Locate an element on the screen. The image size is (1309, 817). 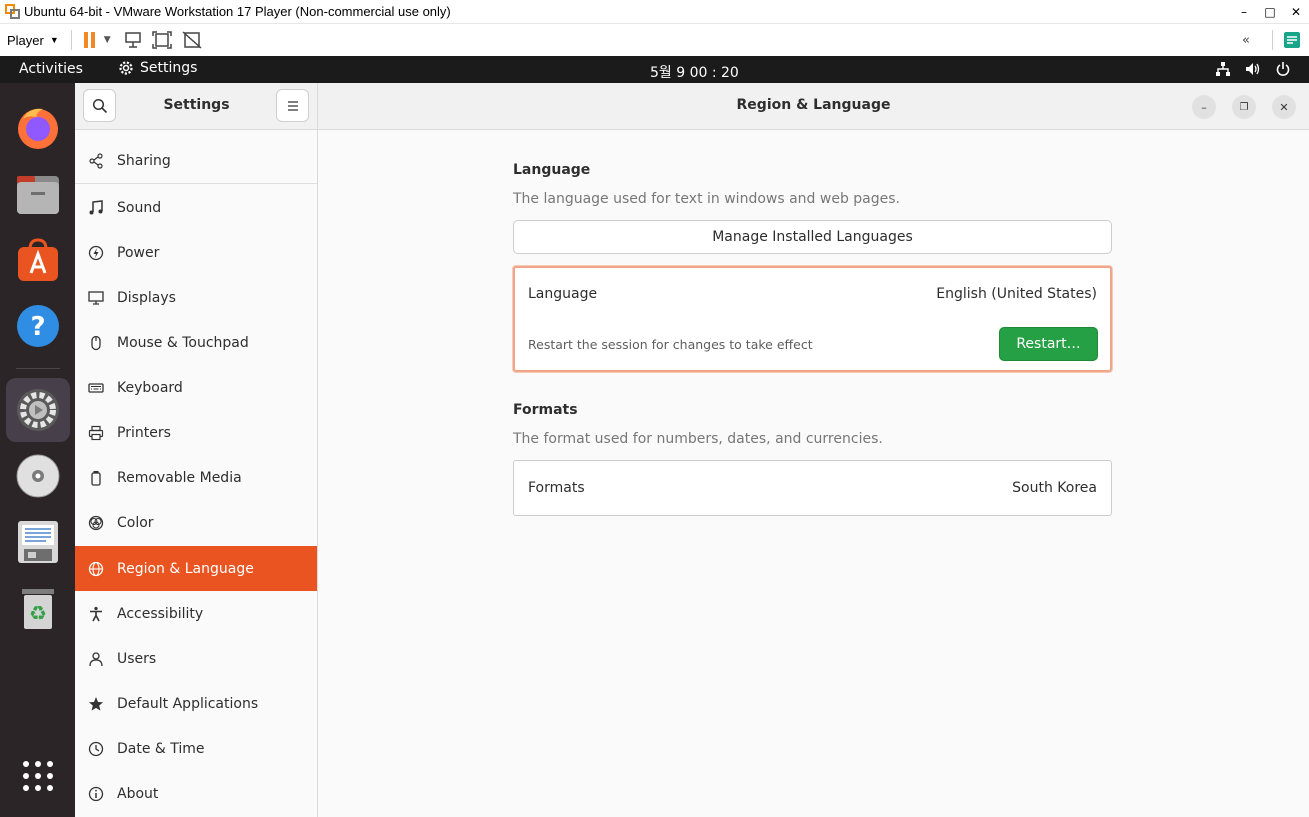
info-icon is located at coordinates (96, 794).